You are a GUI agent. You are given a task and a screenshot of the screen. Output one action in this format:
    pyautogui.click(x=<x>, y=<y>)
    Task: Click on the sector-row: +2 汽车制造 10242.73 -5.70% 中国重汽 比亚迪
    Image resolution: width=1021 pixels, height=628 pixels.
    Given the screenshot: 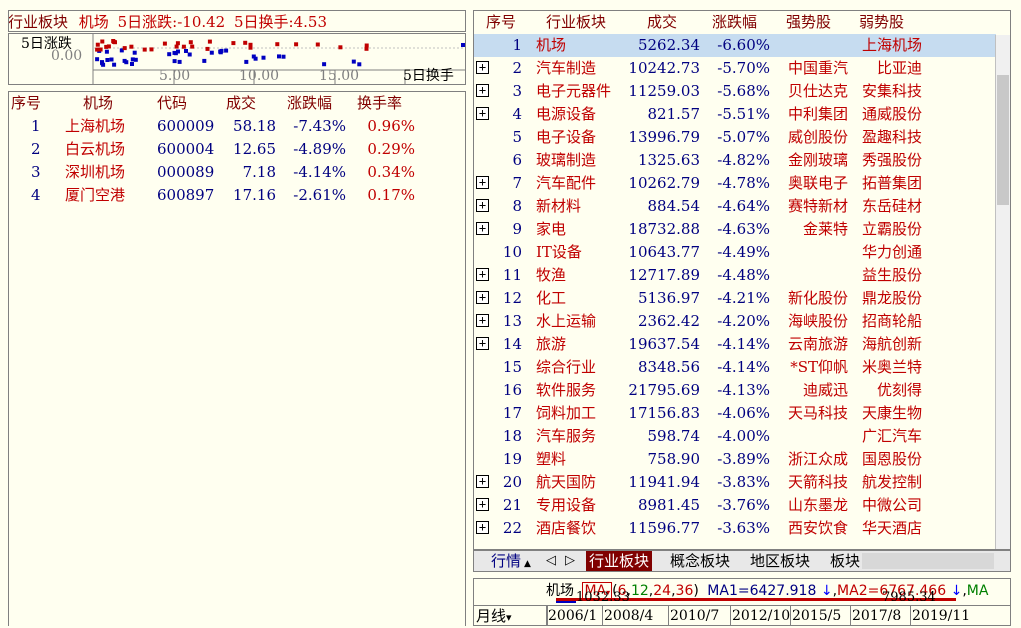 What is the action you would take?
    pyautogui.click(x=735, y=68)
    